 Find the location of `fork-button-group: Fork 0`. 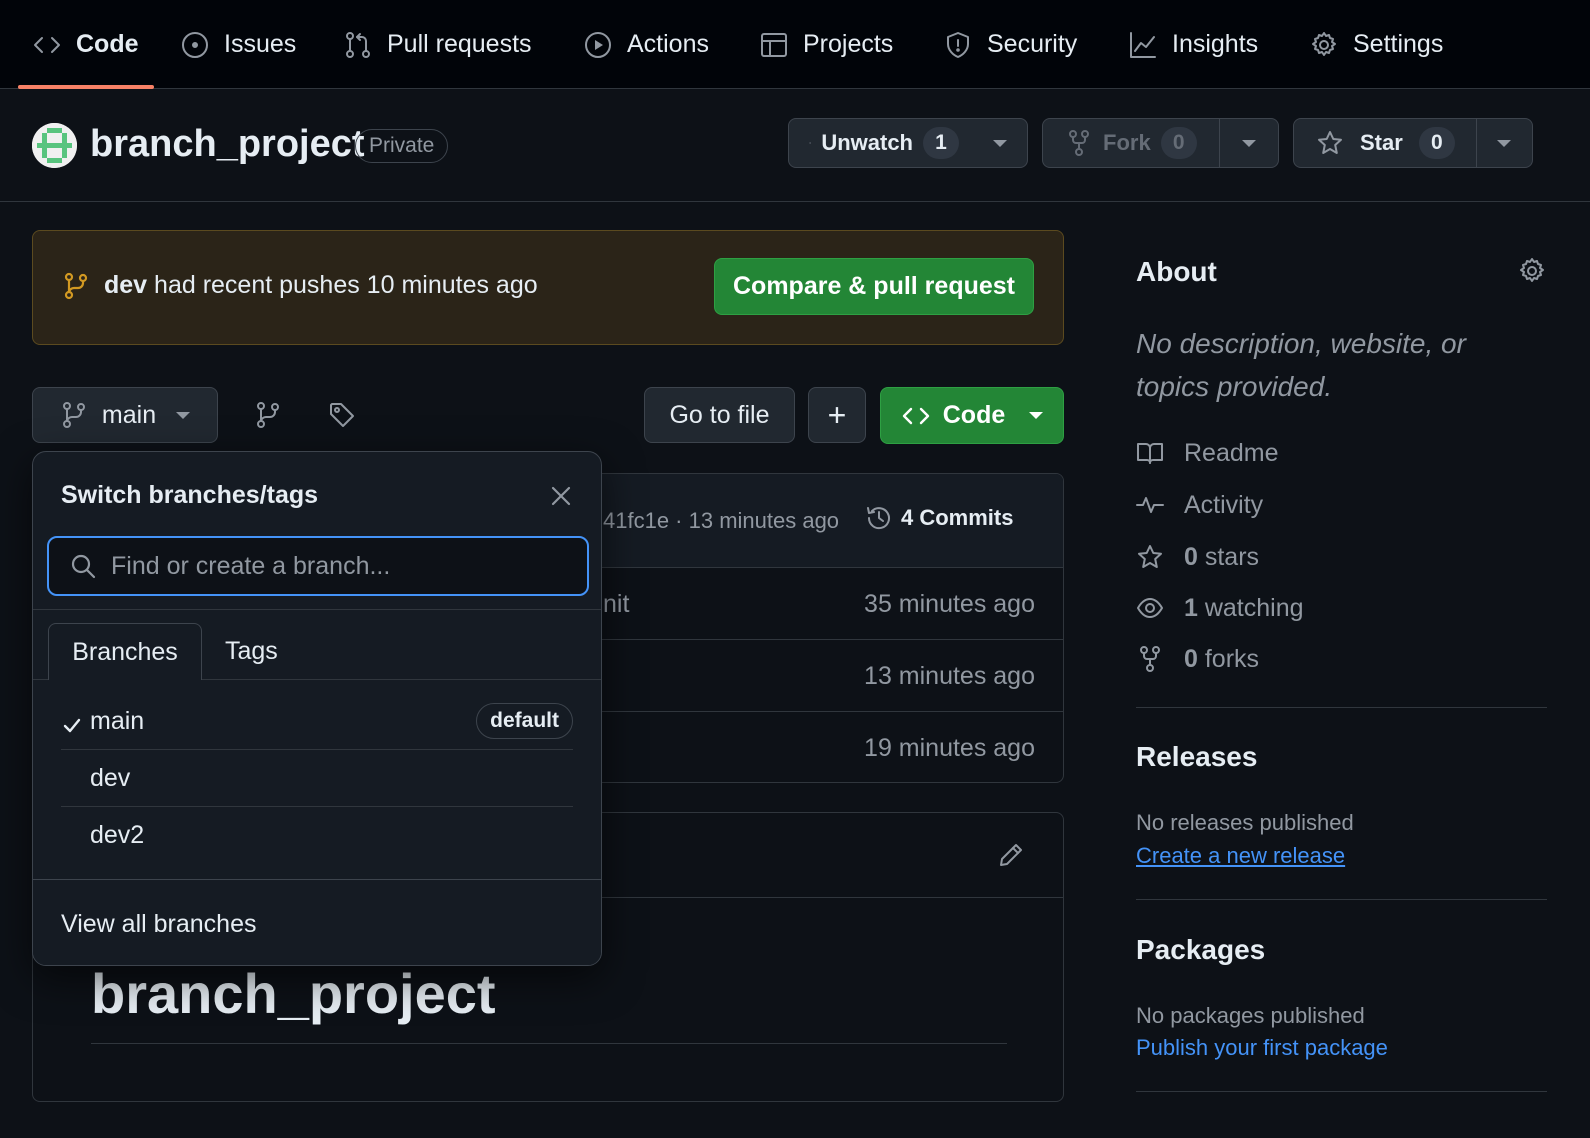

fork-button-group: Fork 0 is located at coordinates (1160, 143).